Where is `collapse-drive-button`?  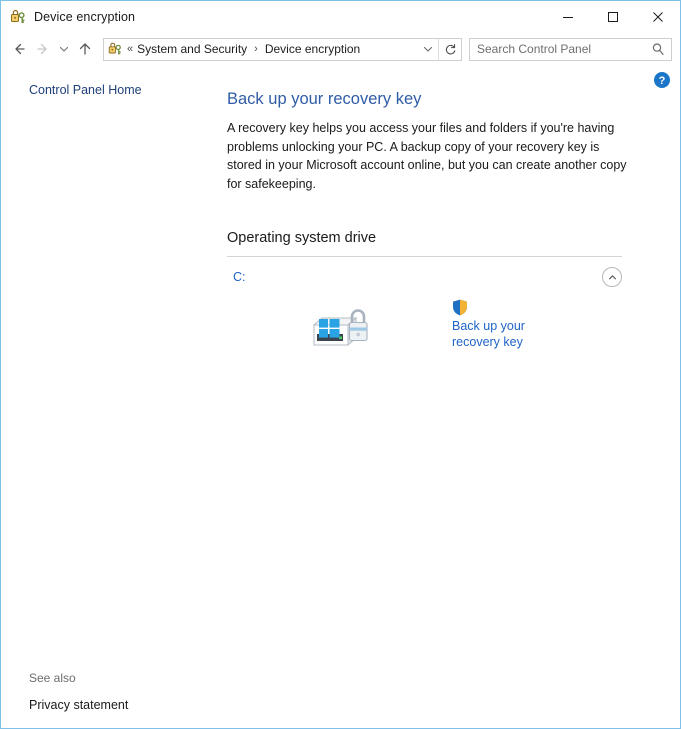
collapse-drive-button is located at coordinates (612, 277).